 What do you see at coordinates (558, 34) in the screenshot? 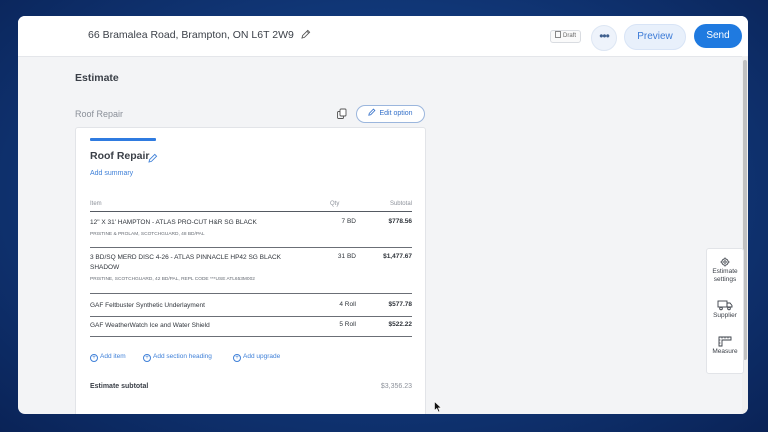
I see `document-icon` at bounding box center [558, 34].